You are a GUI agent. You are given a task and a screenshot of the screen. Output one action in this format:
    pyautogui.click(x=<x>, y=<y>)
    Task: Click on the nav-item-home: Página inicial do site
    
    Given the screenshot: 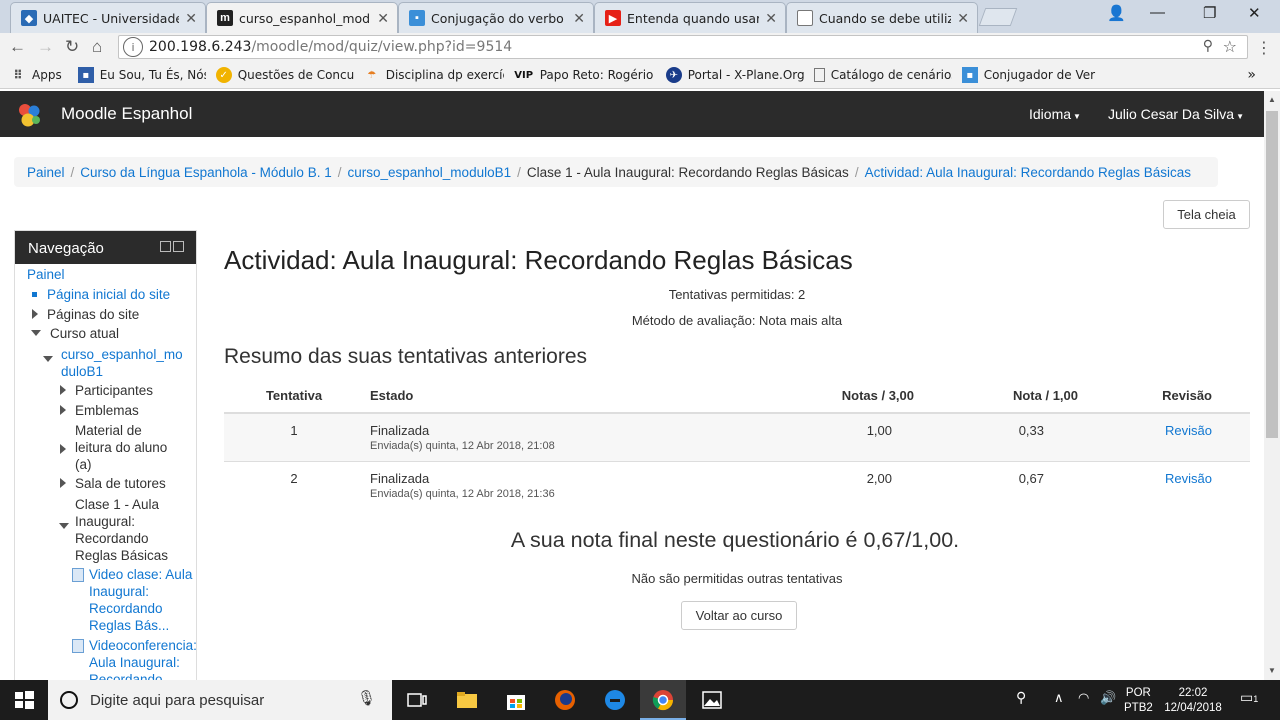 What is the action you would take?
    pyautogui.click(x=101, y=294)
    